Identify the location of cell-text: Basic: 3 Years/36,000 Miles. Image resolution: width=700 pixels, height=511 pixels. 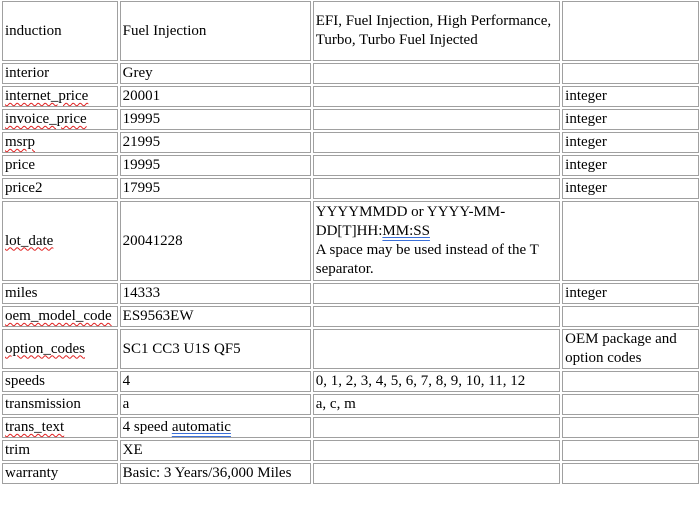
(207, 473).